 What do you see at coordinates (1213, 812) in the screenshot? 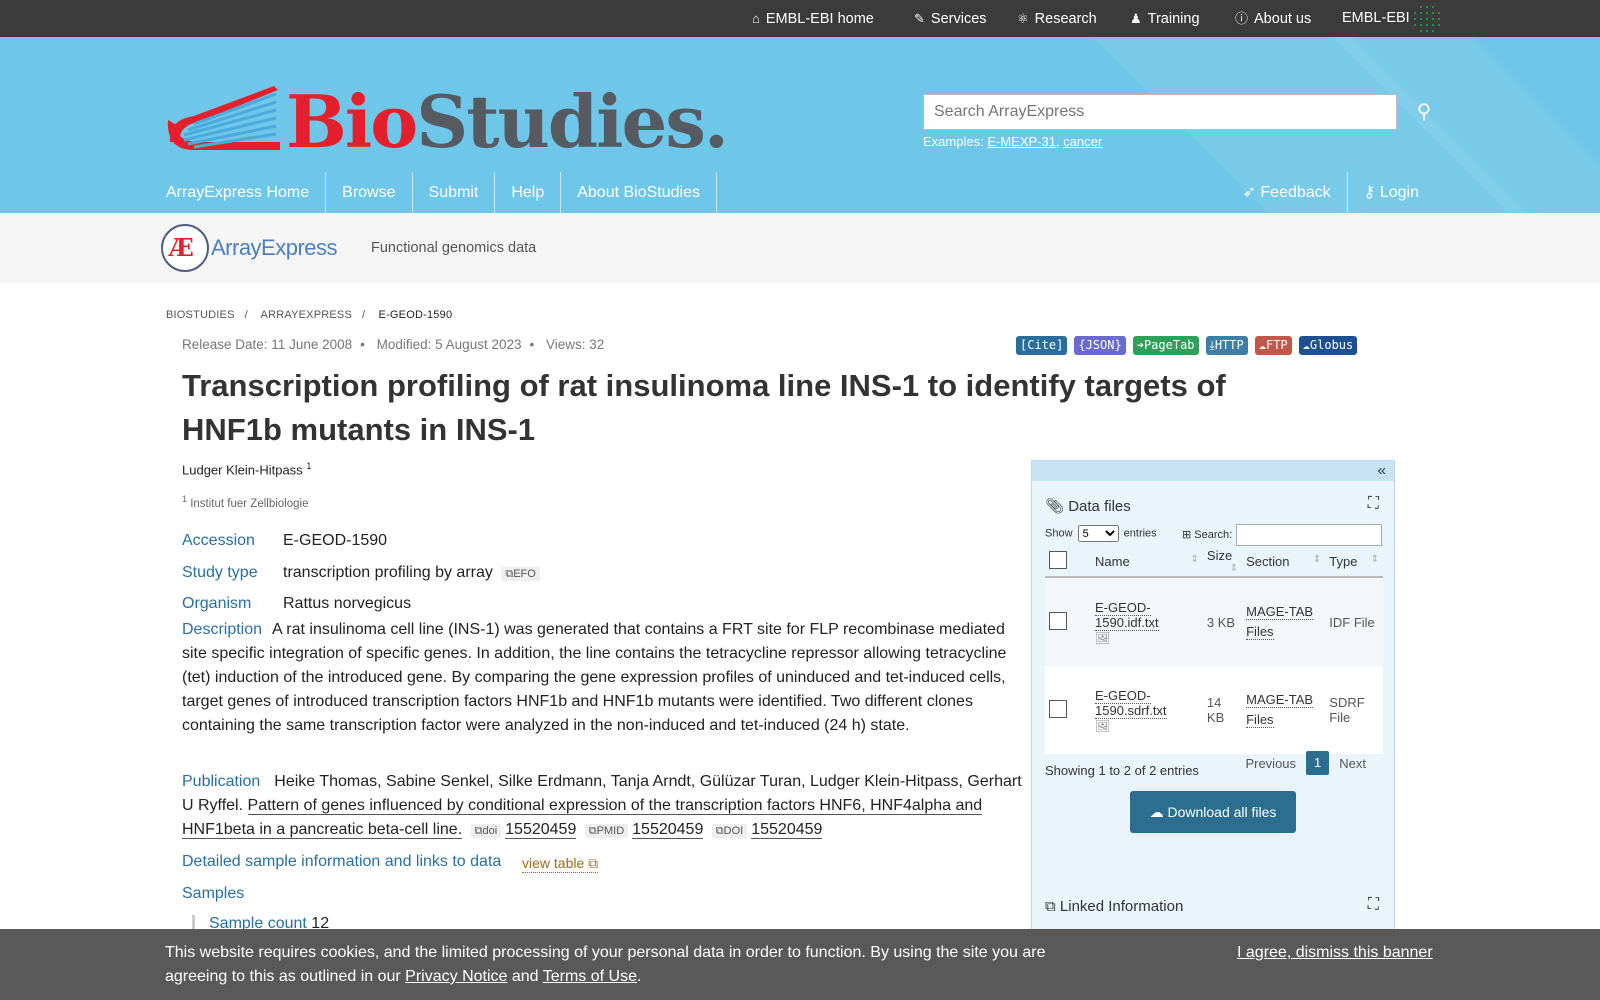
I see `download-all-button: ☁ Download all files` at bounding box center [1213, 812].